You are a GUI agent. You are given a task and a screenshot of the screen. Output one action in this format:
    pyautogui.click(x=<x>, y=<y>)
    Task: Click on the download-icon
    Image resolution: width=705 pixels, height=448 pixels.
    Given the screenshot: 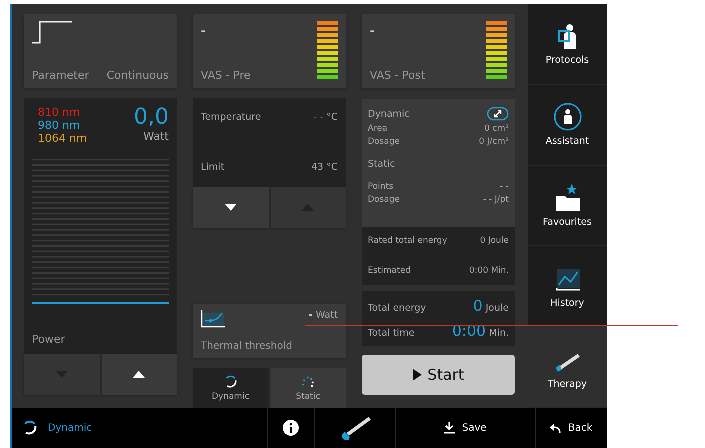 What is the action you would take?
    pyautogui.click(x=450, y=428)
    